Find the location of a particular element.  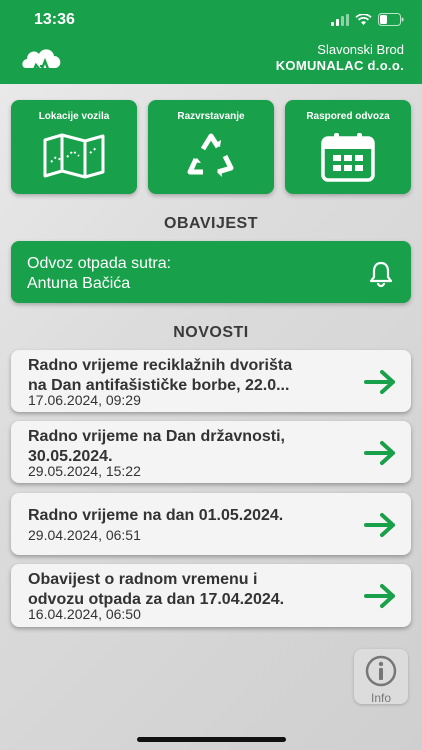

status-time: 13:36 is located at coordinates (54, 19).